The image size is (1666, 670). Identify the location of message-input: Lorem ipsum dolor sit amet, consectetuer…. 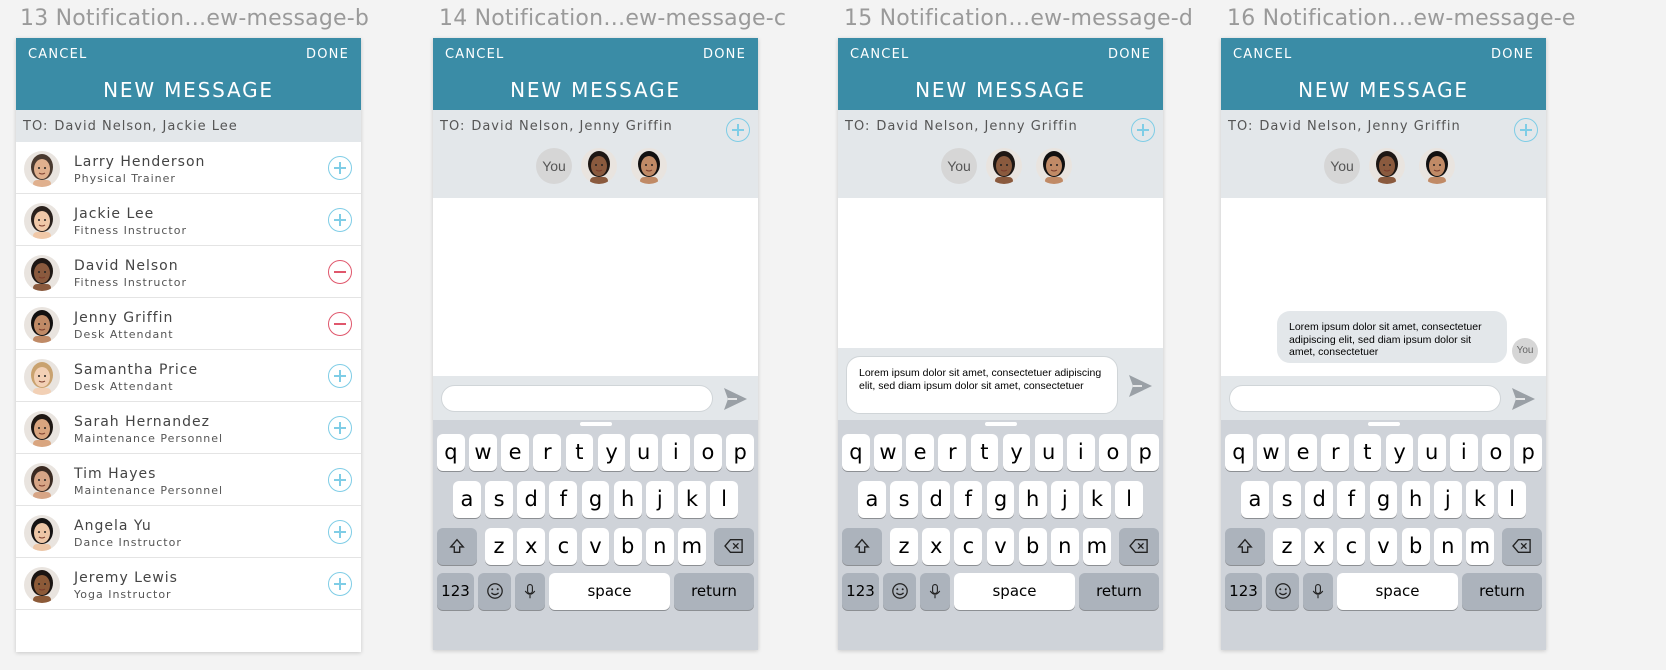
(982, 385).